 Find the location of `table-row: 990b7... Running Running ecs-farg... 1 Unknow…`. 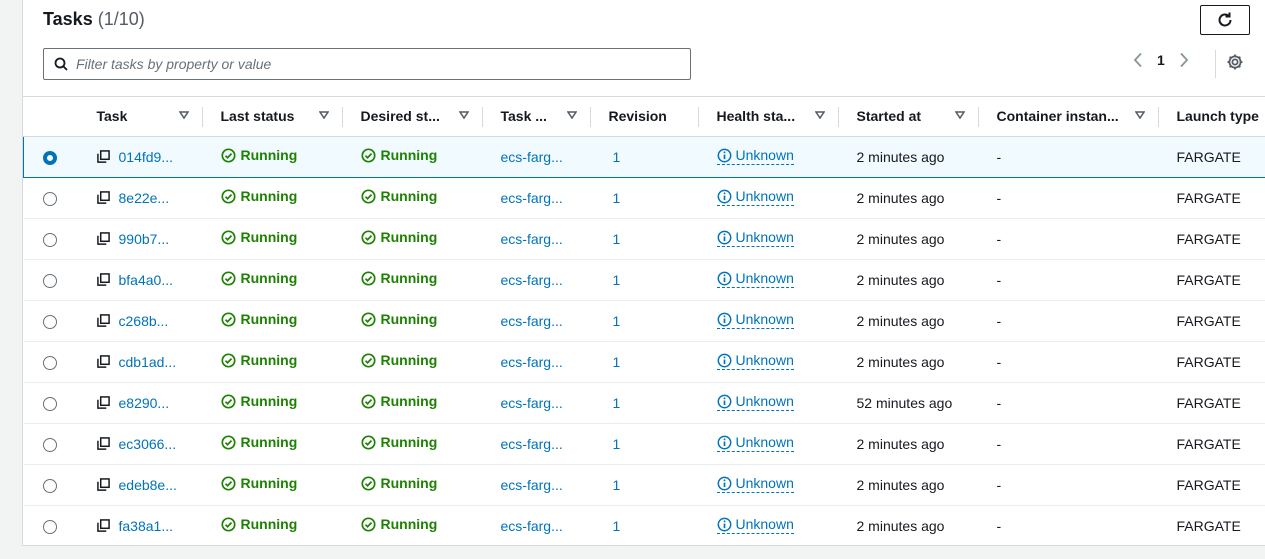

table-row: 990b7... Running Running ecs-farg... 1 Unknow… is located at coordinates (644, 239).